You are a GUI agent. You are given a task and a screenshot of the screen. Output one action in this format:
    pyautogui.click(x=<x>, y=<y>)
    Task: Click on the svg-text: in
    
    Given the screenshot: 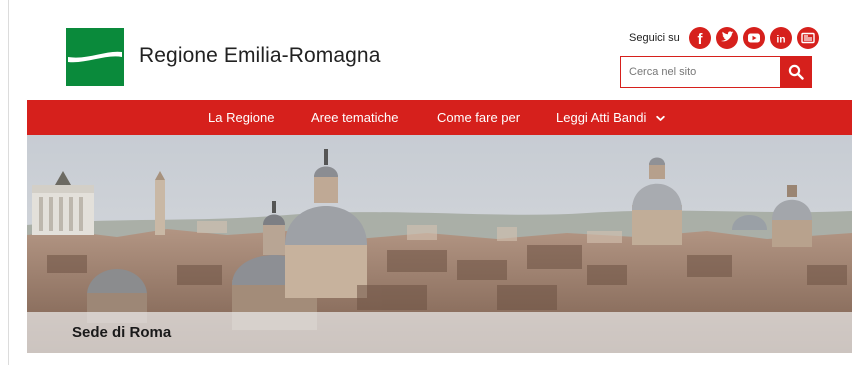 What is the action you would take?
    pyautogui.click(x=780, y=40)
    